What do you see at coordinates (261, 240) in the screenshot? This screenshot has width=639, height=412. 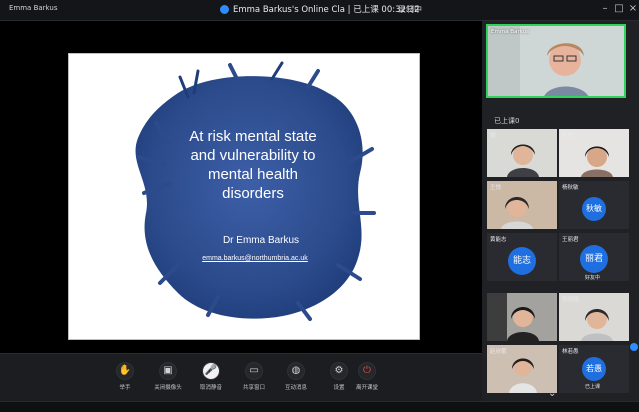 I see `slide-author: Dr Emma Barkus` at bounding box center [261, 240].